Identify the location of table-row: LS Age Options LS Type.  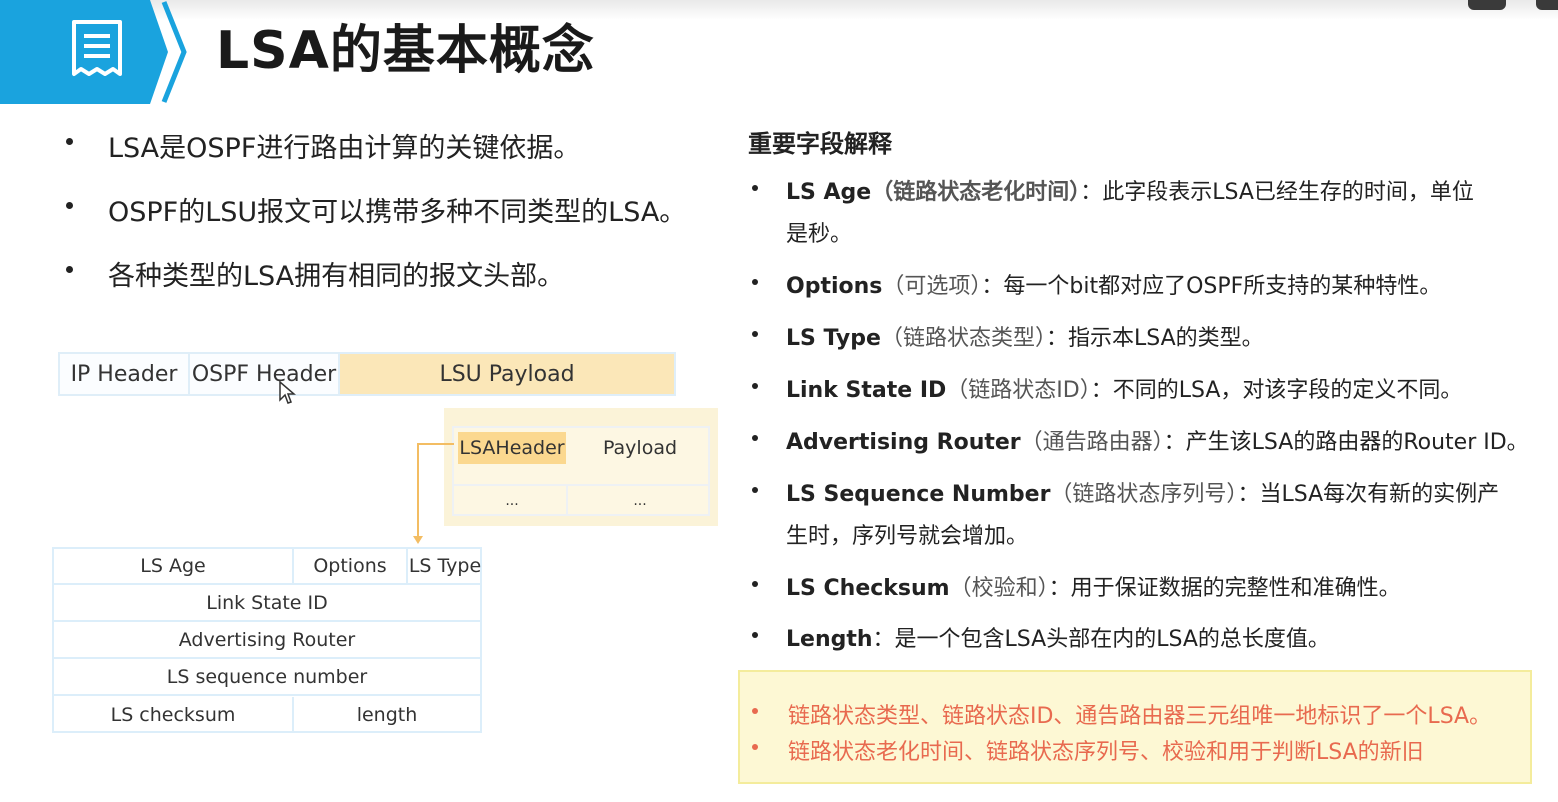
(268, 567).